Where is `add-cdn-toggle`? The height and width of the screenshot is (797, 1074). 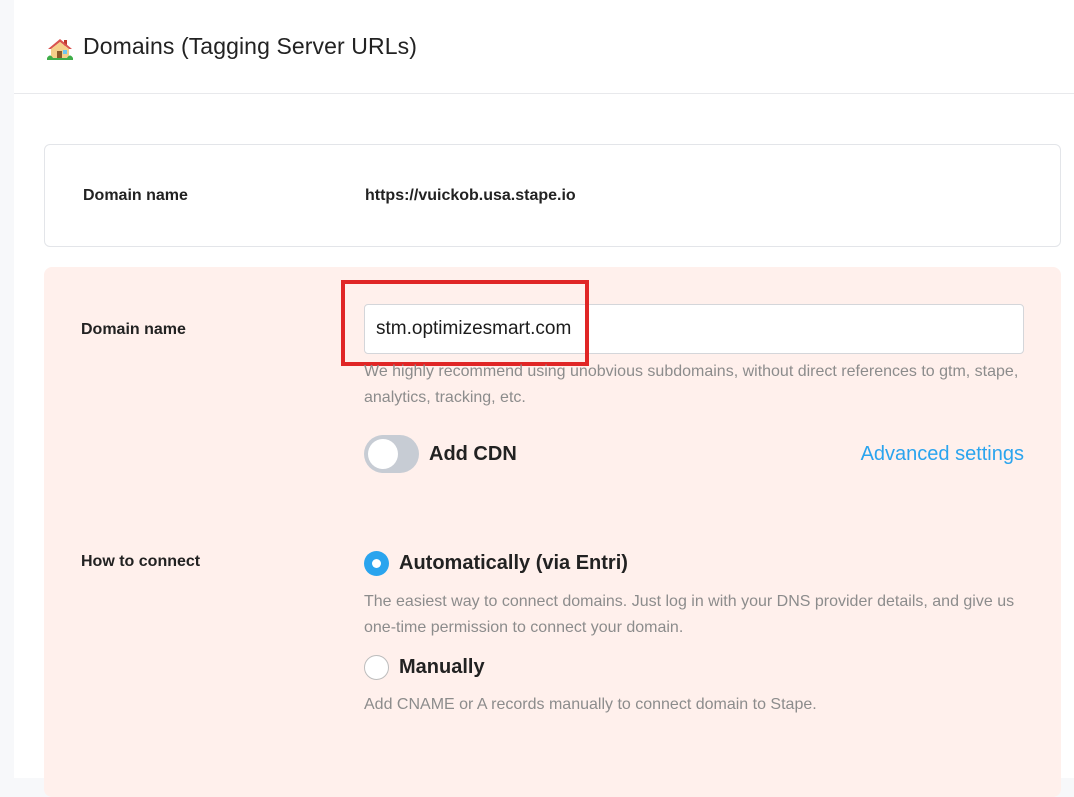
add-cdn-toggle is located at coordinates (391, 454).